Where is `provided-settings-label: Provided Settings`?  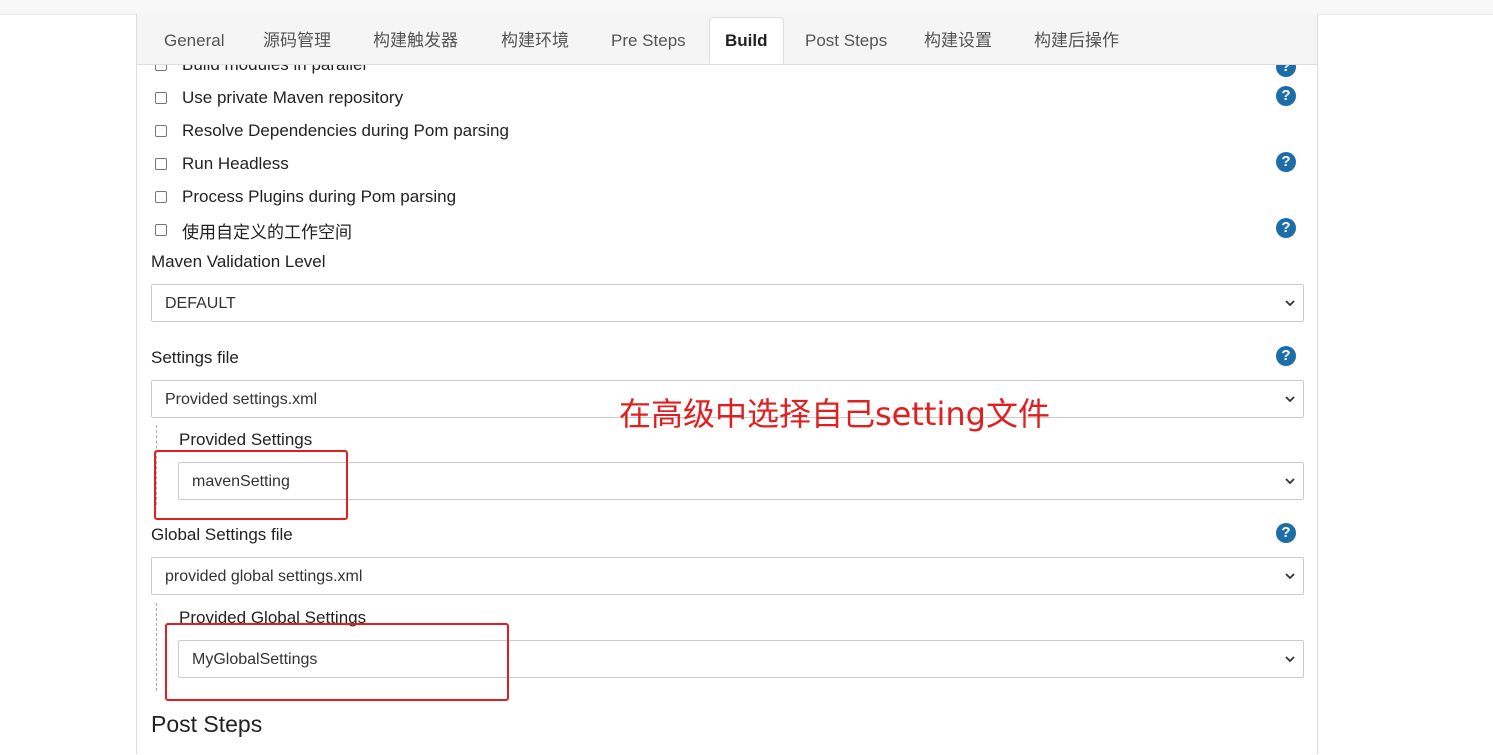 provided-settings-label: Provided Settings is located at coordinates (246, 439).